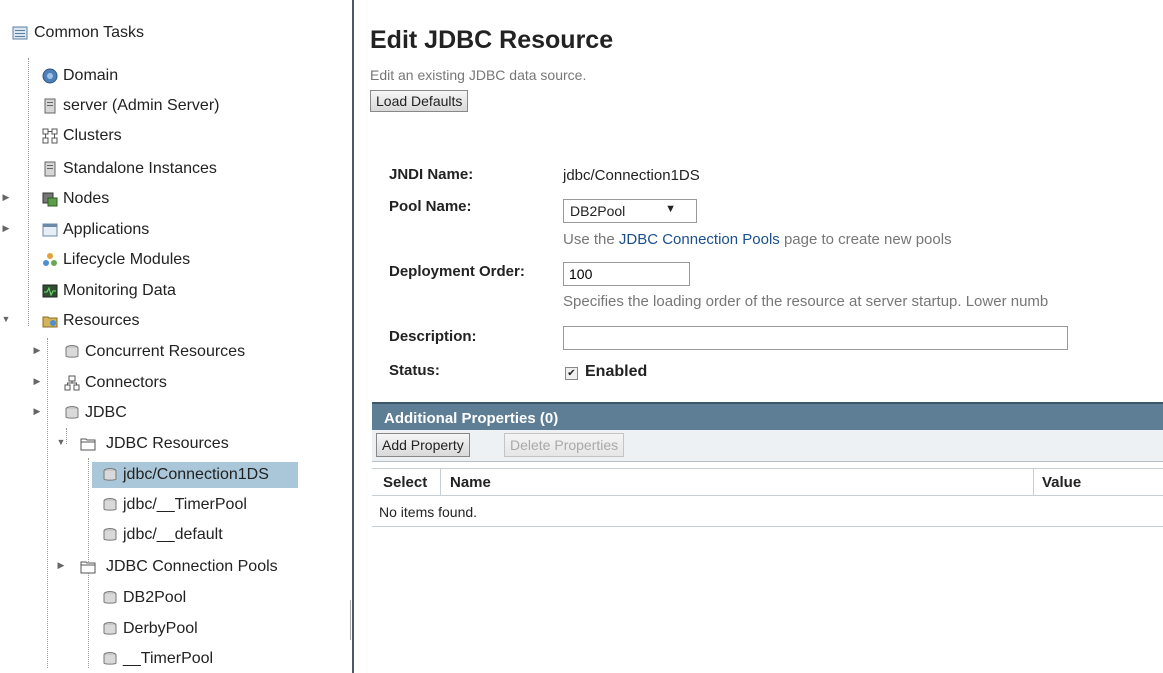 The height and width of the screenshot is (673, 1163). Describe the element at coordinates (106, 229) in the screenshot. I see `tree-item-label: Applications` at that location.